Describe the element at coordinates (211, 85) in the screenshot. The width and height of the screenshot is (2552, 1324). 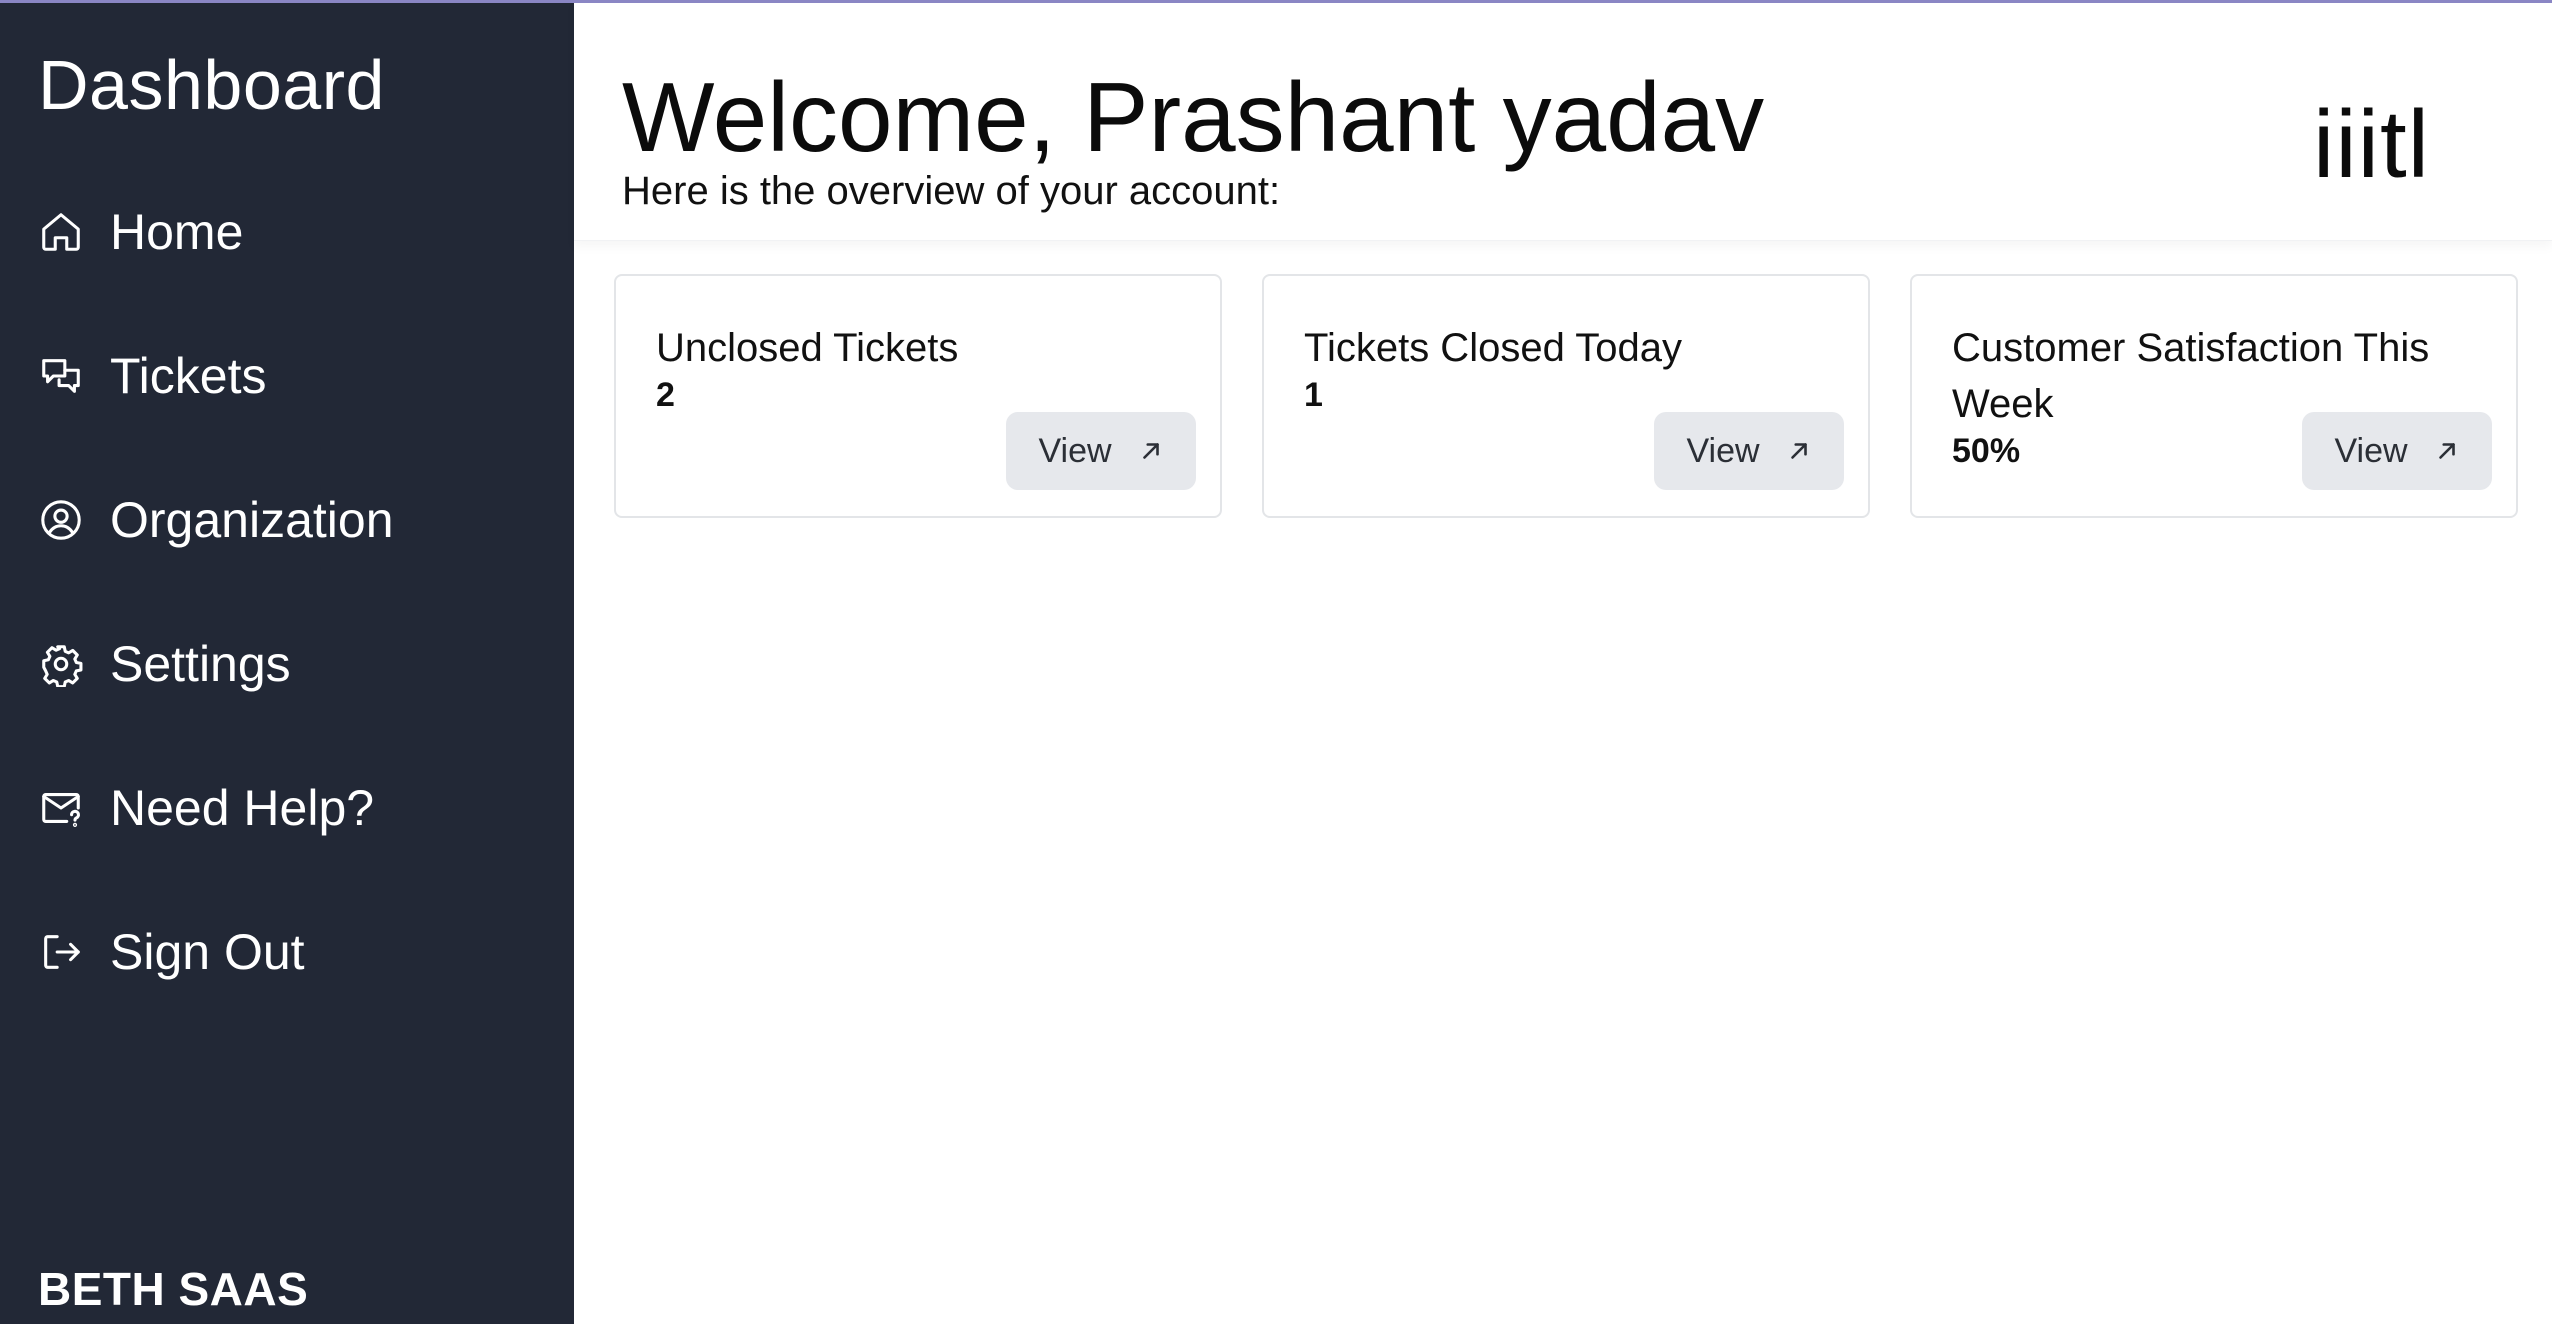
I see `sidebar-title: Dashboard` at that location.